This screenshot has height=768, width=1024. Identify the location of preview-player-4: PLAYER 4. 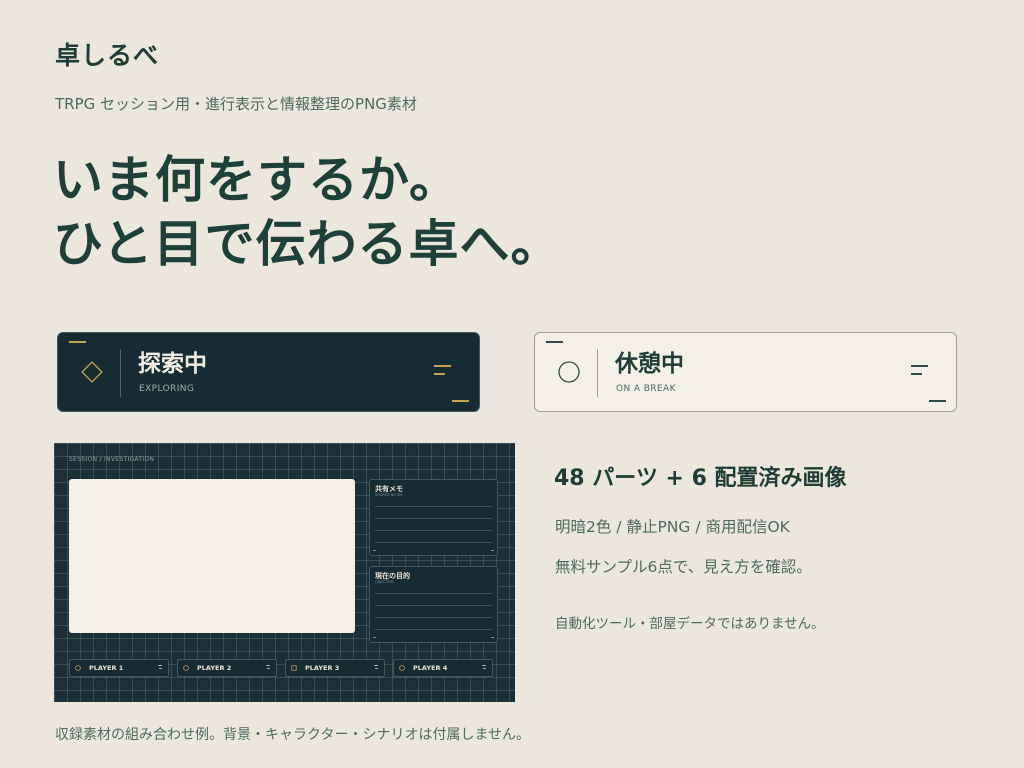
(443, 668).